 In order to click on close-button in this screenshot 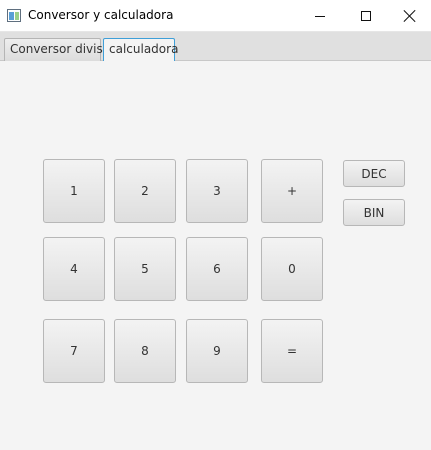, I will do `click(410, 16)`.